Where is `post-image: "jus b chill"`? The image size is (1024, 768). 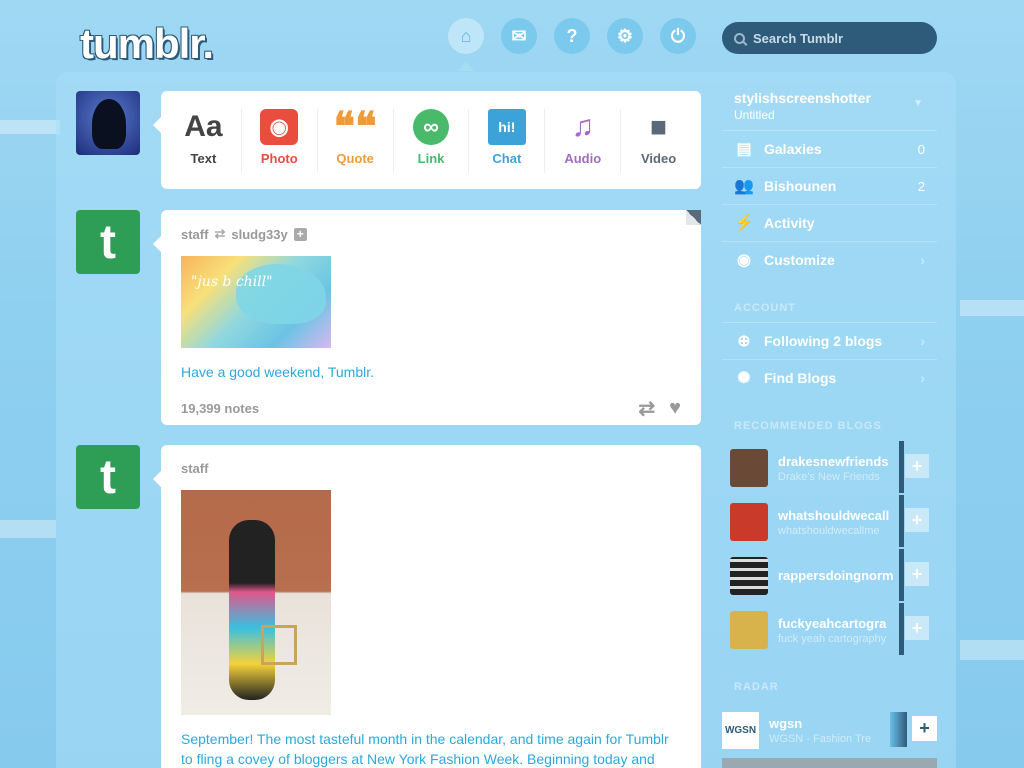 post-image: "jus b chill" is located at coordinates (256, 302).